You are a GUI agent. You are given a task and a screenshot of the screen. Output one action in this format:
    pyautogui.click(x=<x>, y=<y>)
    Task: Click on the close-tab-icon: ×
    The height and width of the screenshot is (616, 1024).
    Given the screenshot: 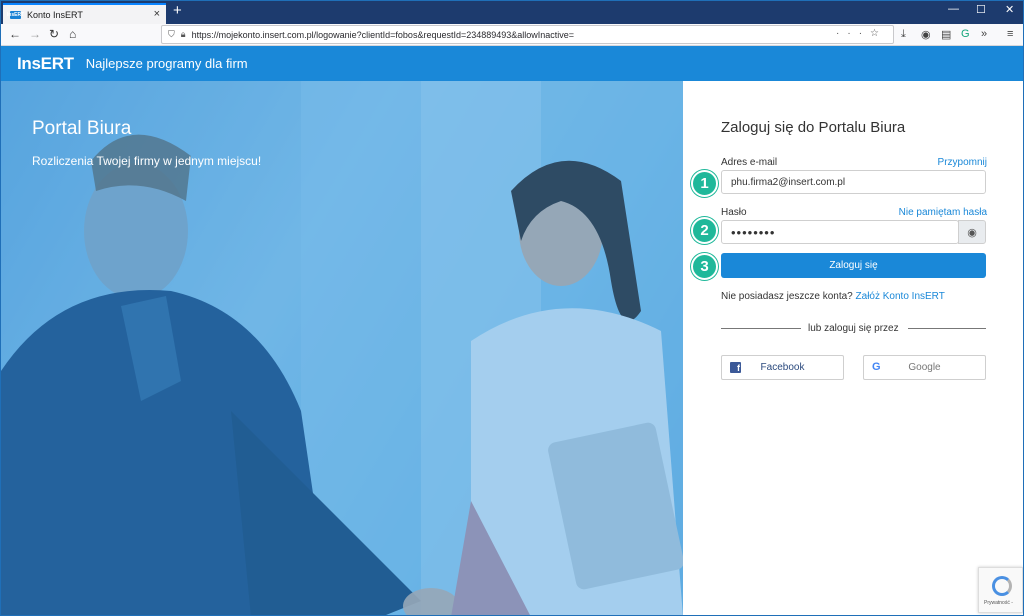 What is the action you would take?
    pyautogui.click(x=157, y=14)
    